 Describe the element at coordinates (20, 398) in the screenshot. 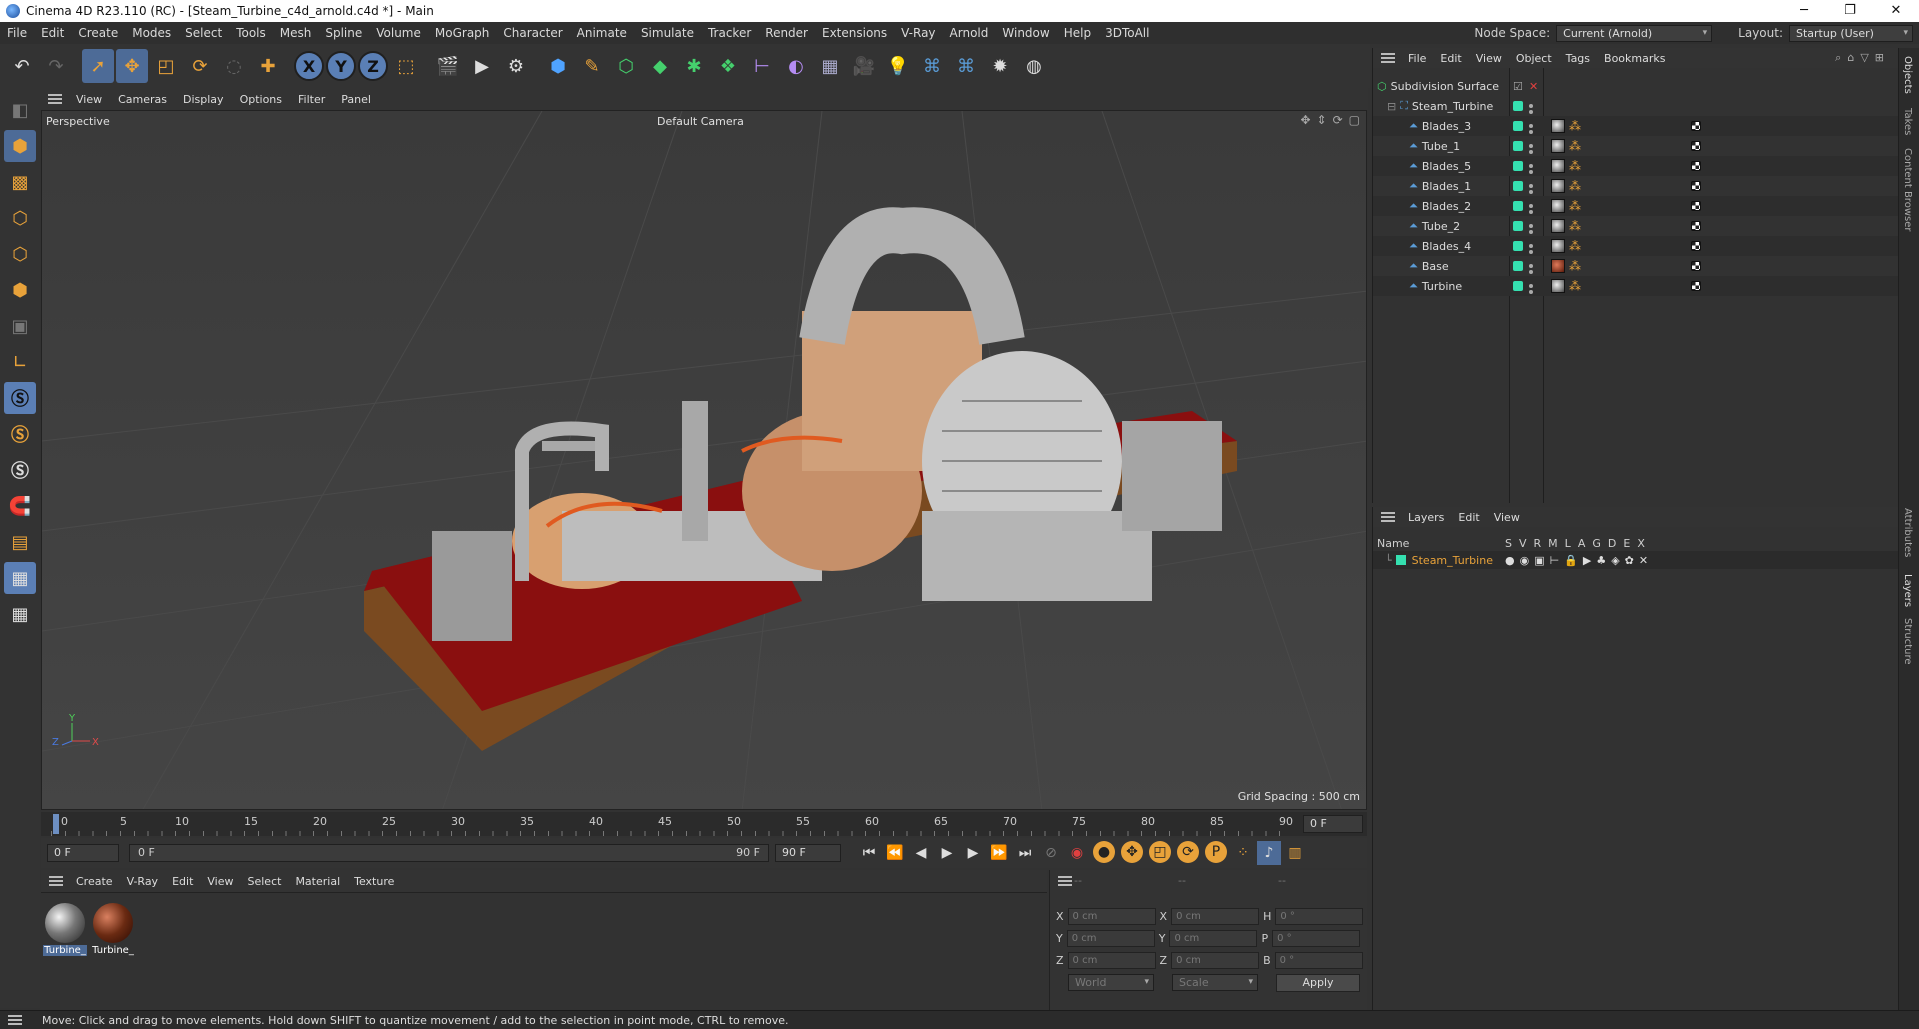

I see `snap-icon: Ⓢ` at that location.